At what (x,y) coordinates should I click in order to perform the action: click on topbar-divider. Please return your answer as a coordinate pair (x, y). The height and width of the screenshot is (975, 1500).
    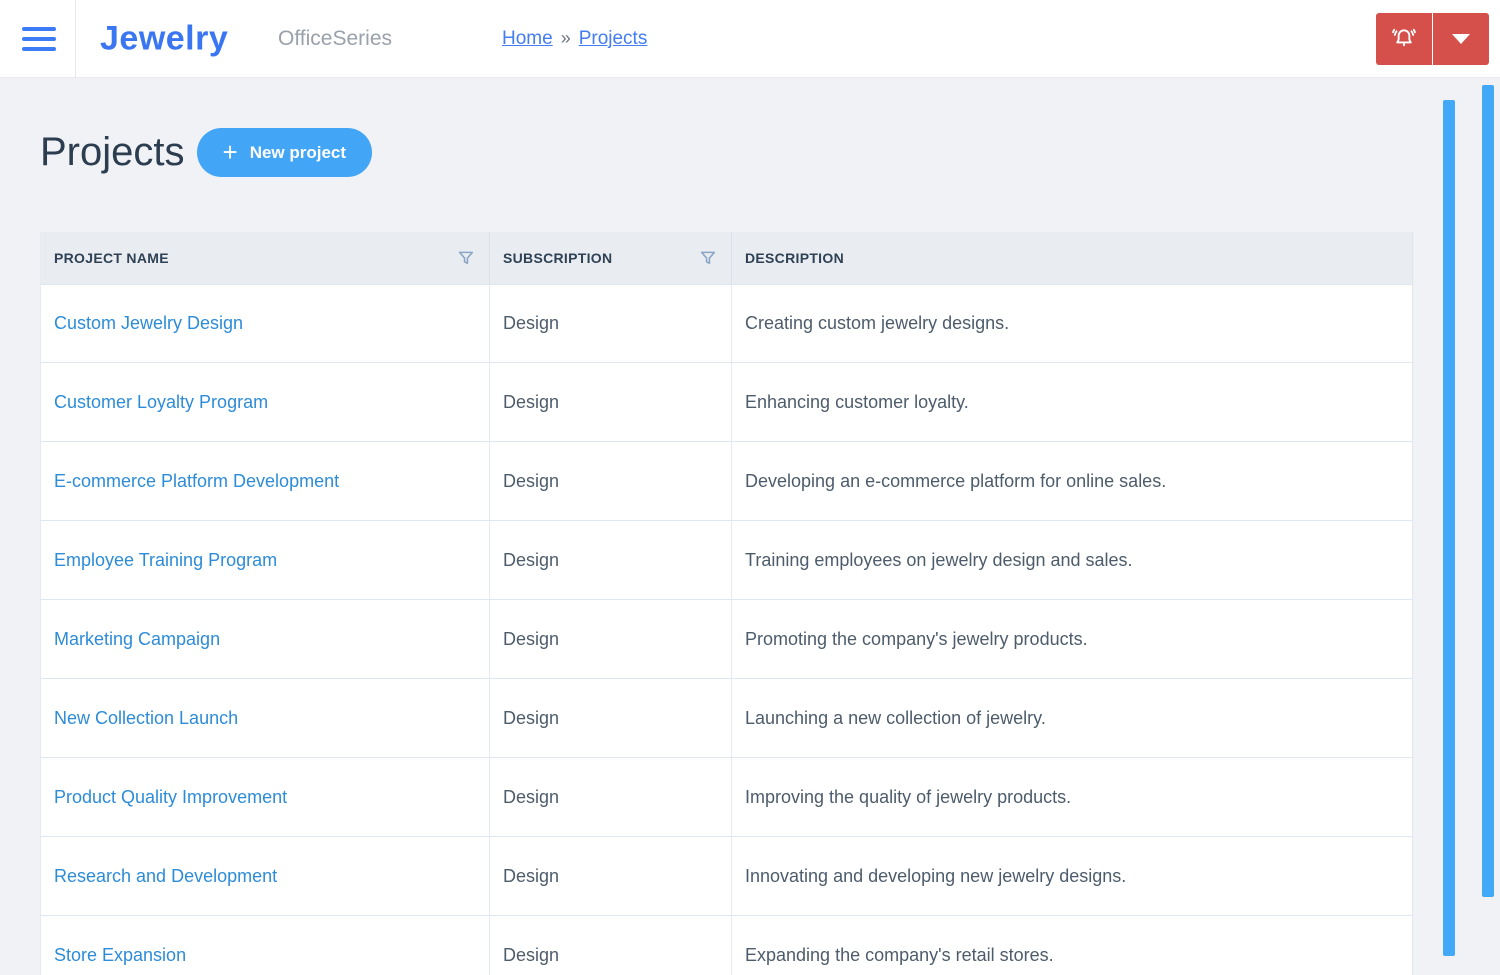
    Looking at the image, I should click on (75, 39).